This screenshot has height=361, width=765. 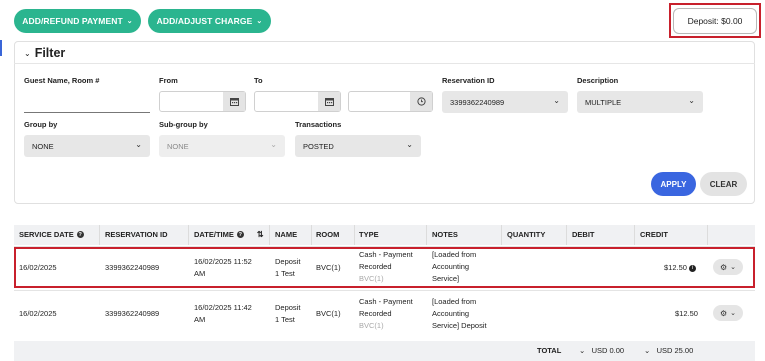 What do you see at coordinates (50, 53) in the screenshot?
I see `filter-title: Filter` at bounding box center [50, 53].